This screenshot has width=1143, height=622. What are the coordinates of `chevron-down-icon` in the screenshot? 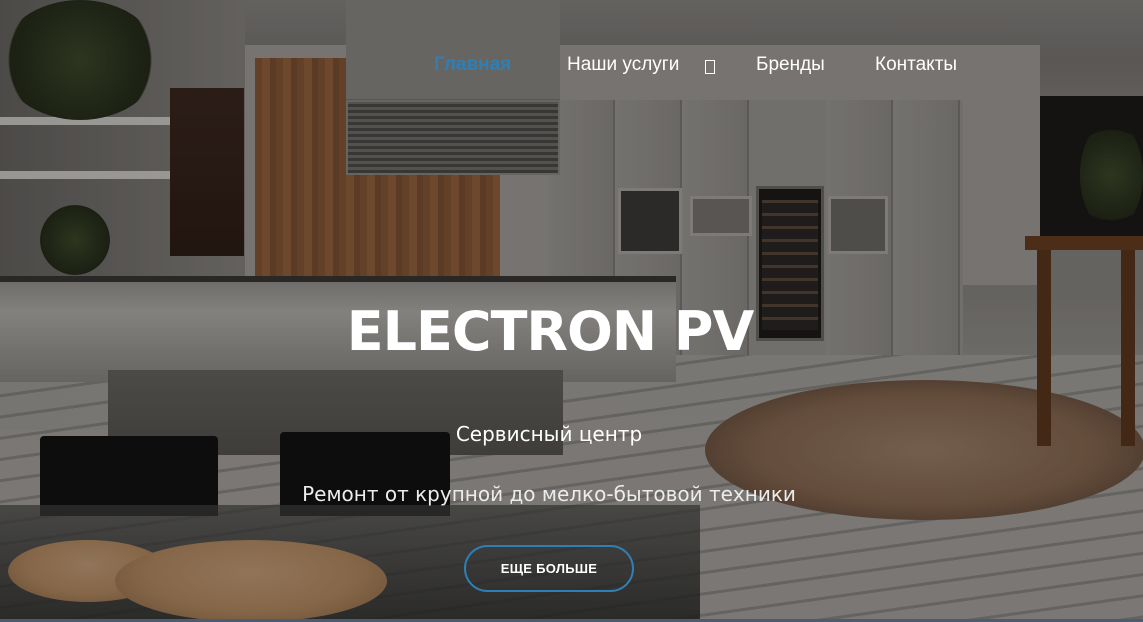 It's located at (710, 67).